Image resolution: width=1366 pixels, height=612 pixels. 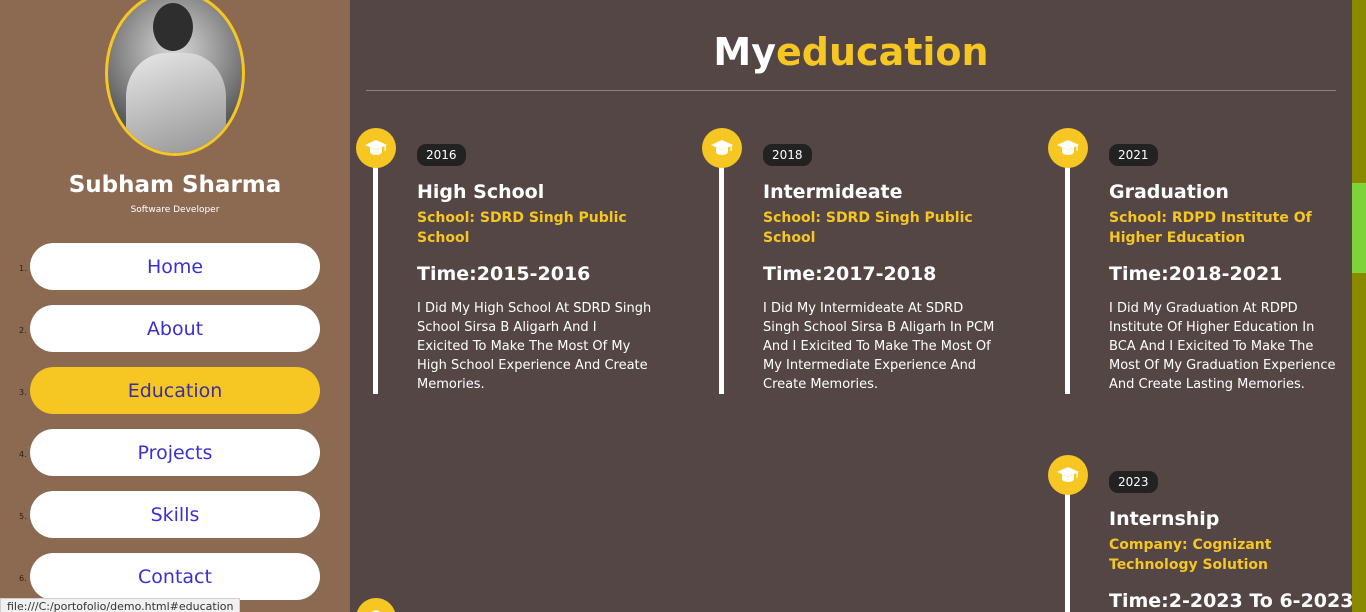 I want to click on avatar-body-shape, so click(x=176, y=103).